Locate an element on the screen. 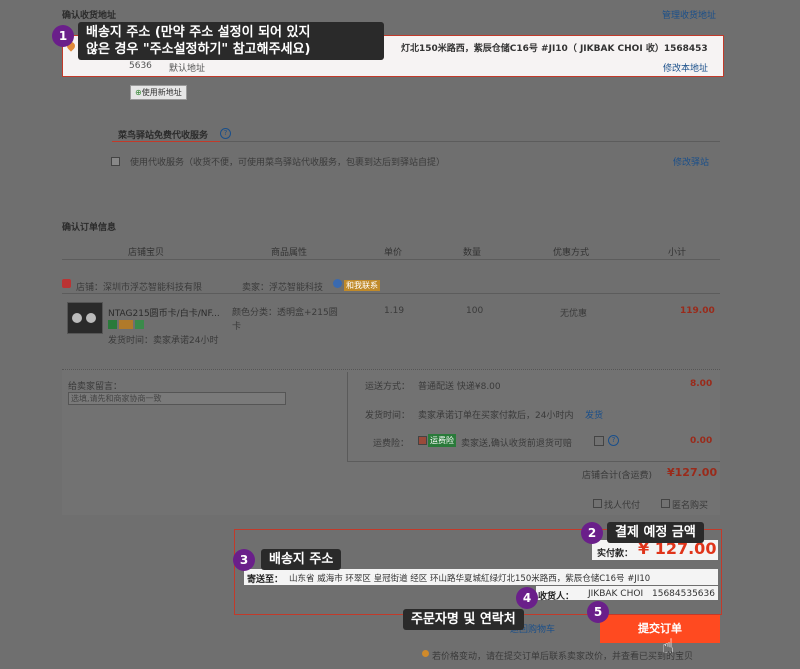  callout-5-number: 5 is located at coordinates (598, 612).